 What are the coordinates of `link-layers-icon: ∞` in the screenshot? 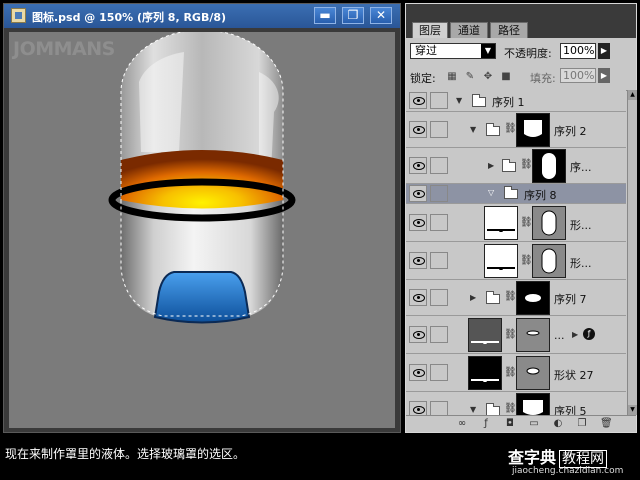 It's located at (462, 424).